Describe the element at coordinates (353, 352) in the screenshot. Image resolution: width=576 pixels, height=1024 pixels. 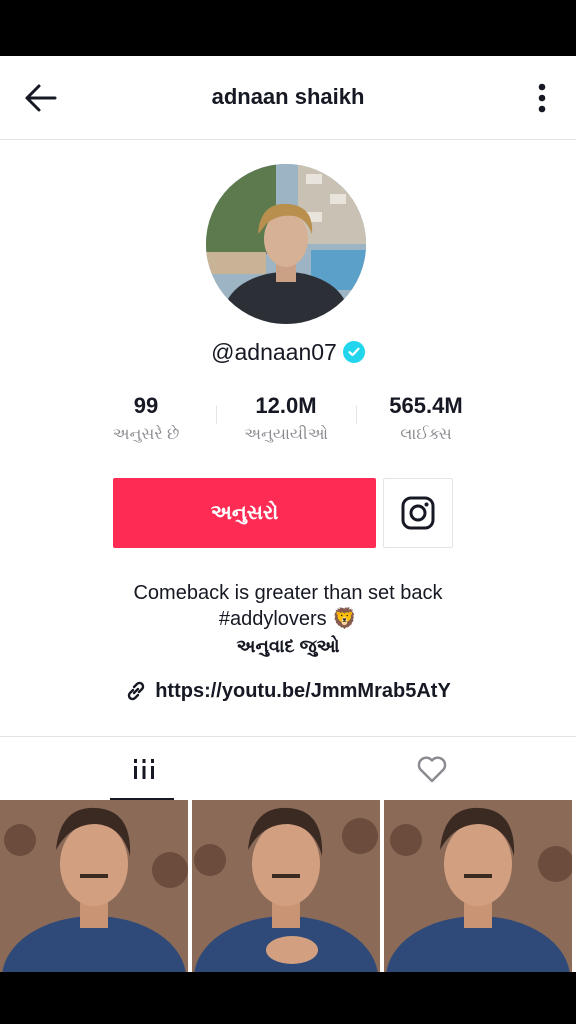
I see `verified-check-icon` at that location.